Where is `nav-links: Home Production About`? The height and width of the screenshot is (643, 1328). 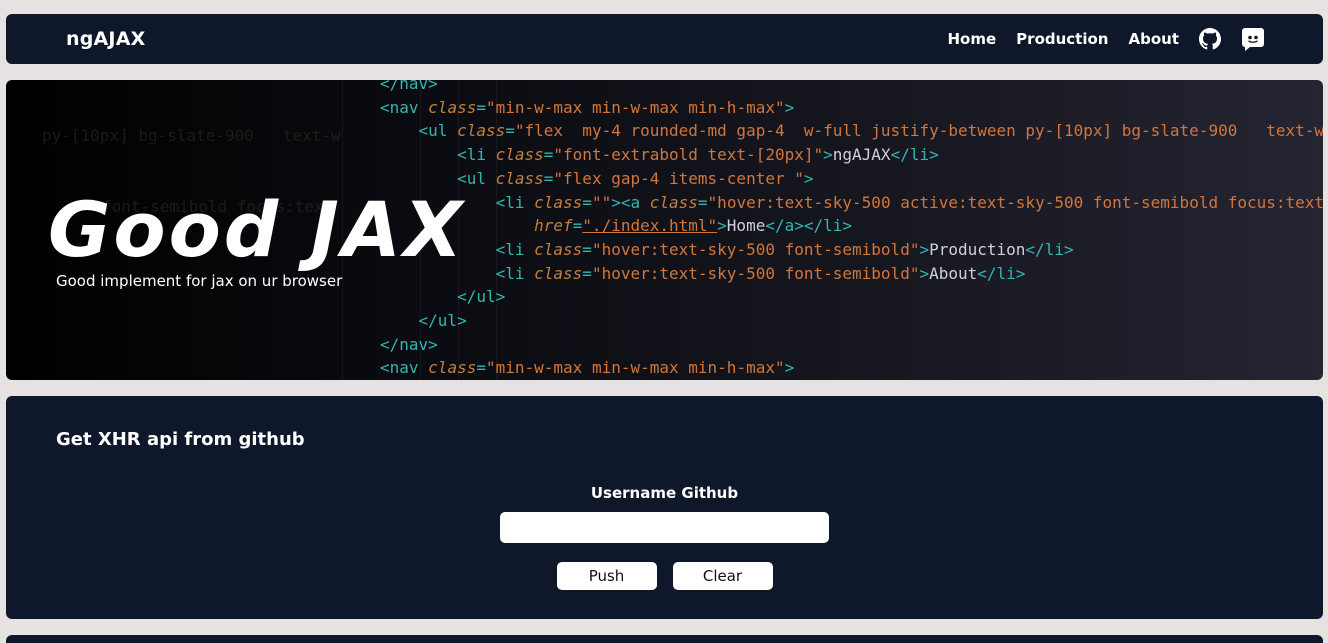
nav-links: Home Production About is located at coordinates (1107, 39).